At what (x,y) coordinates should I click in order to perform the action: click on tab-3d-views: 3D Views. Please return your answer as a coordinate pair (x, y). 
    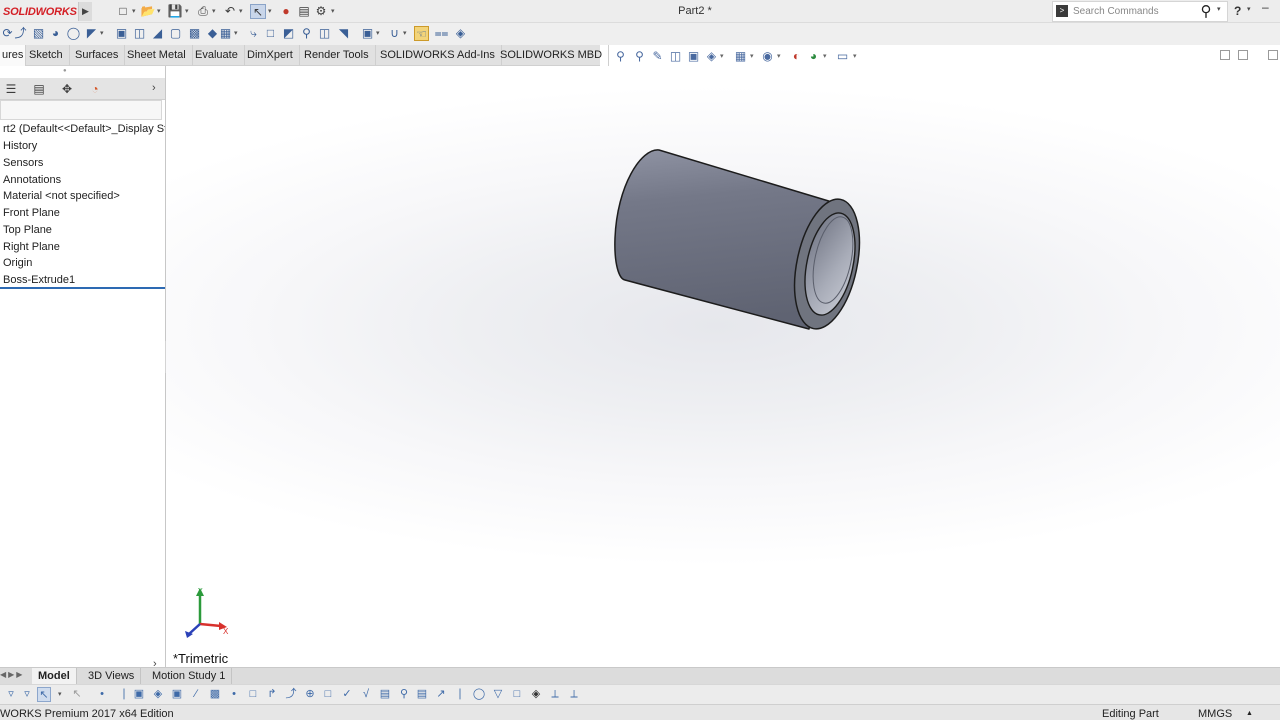
    Looking at the image, I should click on (112, 676).